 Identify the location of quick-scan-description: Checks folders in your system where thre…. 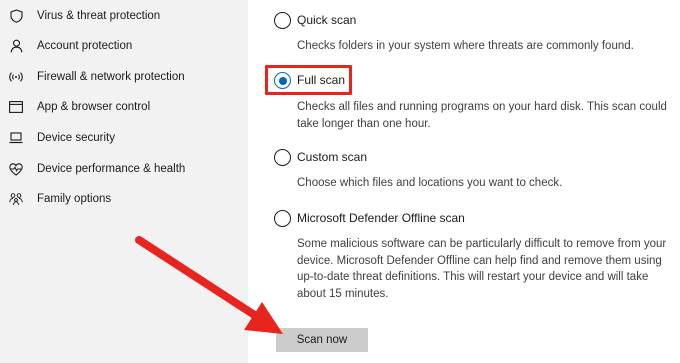
(465, 46).